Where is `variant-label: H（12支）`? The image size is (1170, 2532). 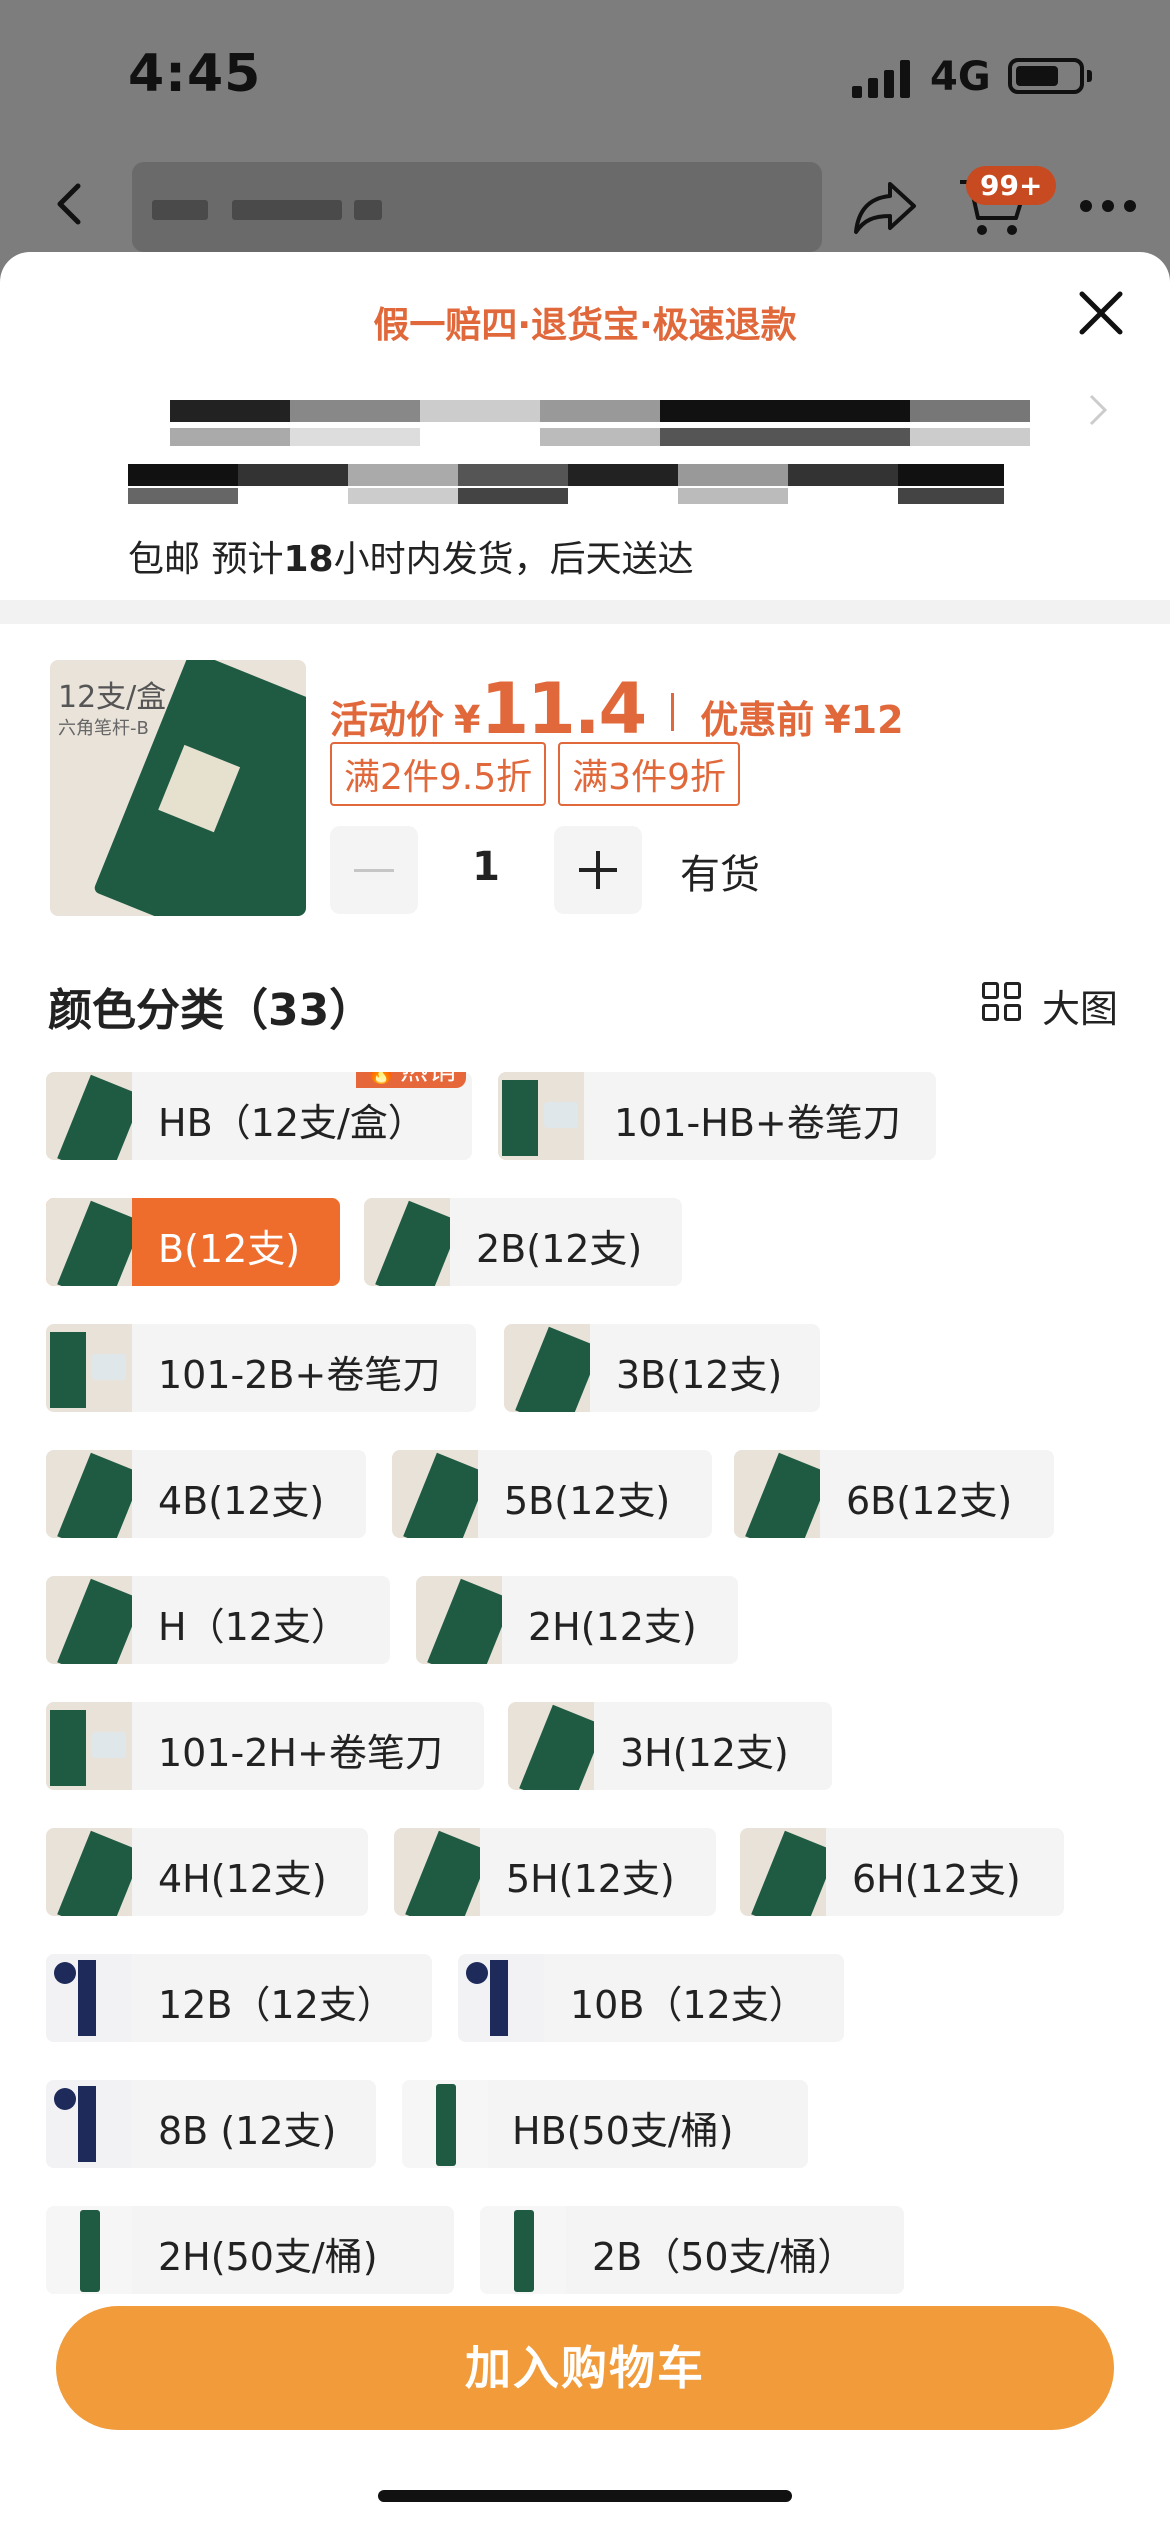
variant-label: H（12支） is located at coordinates (253, 1627).